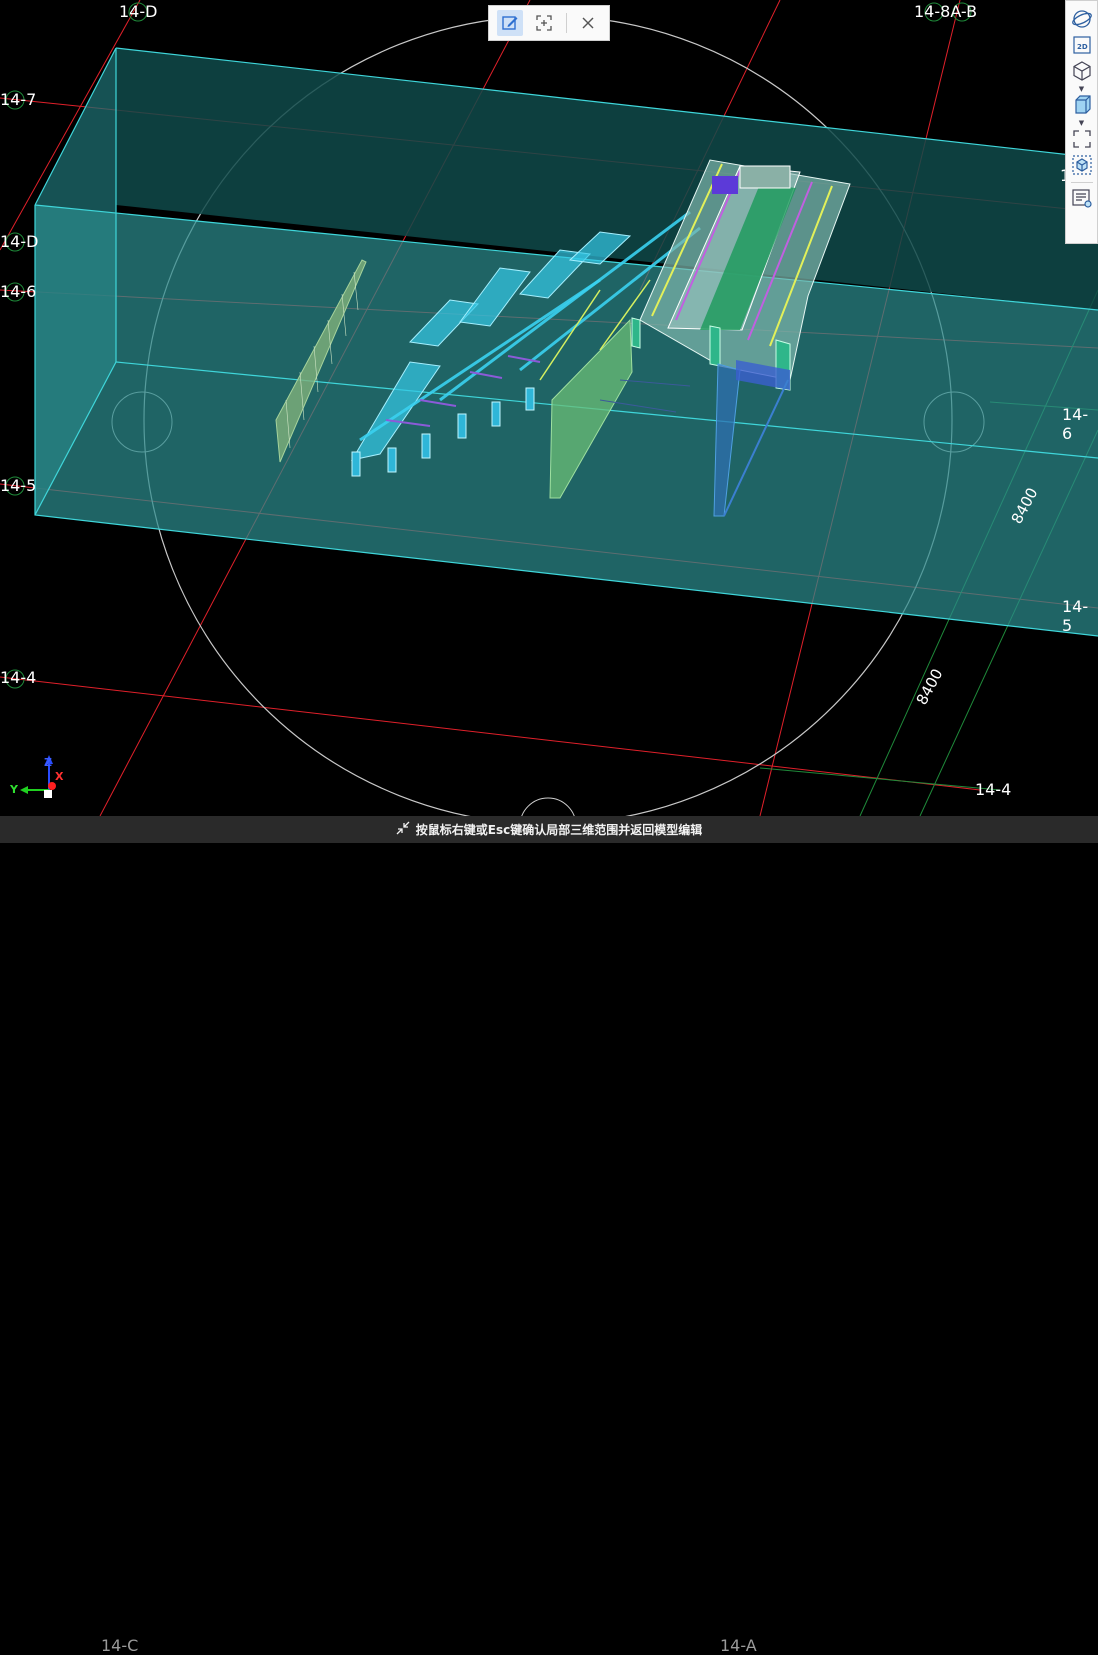 This screenshot has height=1655, width=1098. What do you see at coordinates (1075, 424) in the screenshot?
I see `grid-label-right-6: 14-6` at bounding box center [1075, 424].